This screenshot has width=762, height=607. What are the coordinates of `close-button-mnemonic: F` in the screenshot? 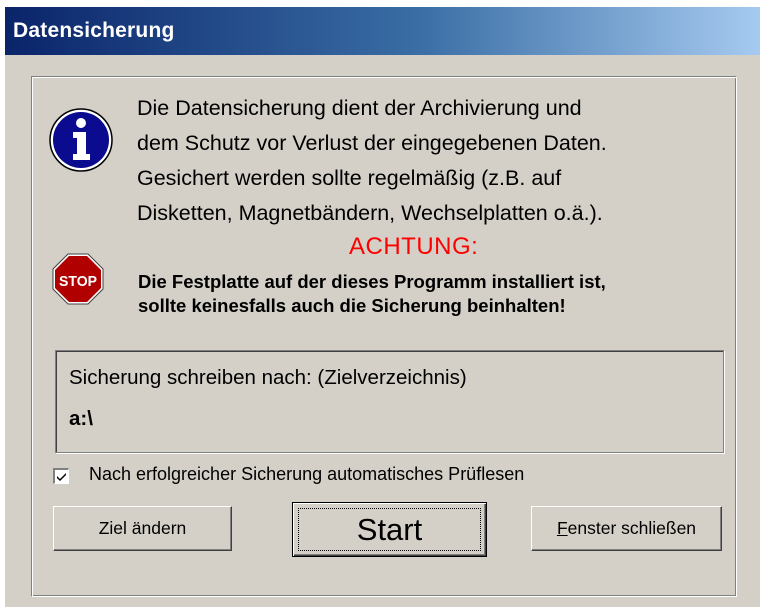 It's located at (562, 528).